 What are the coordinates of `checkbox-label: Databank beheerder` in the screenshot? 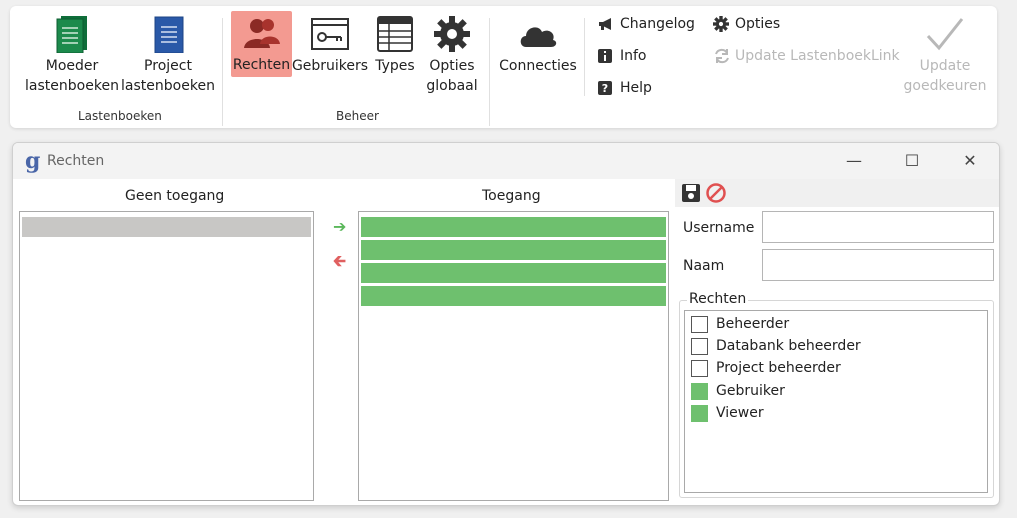 It's located at (788, 346).